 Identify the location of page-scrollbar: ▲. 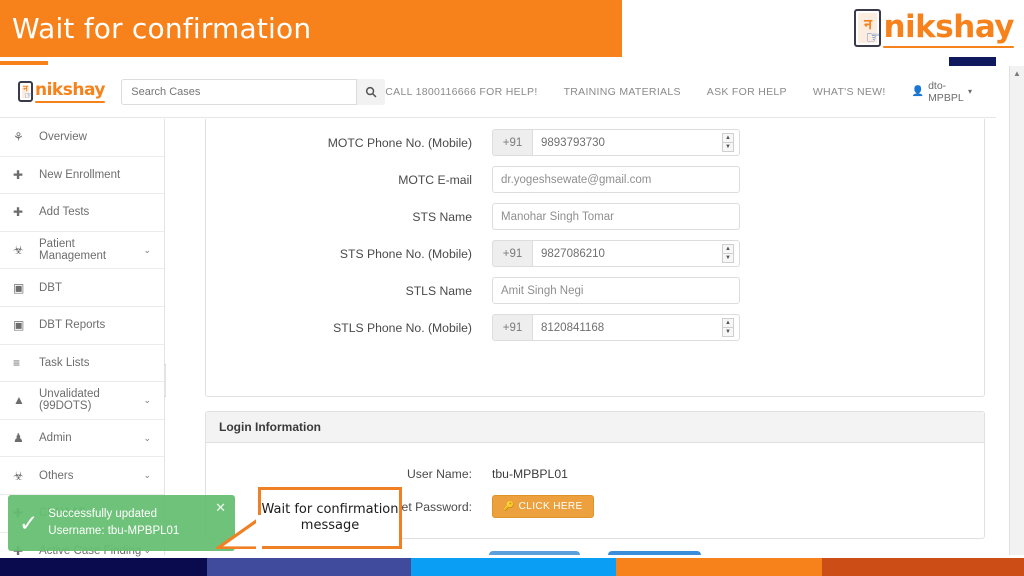
(1016, 310).